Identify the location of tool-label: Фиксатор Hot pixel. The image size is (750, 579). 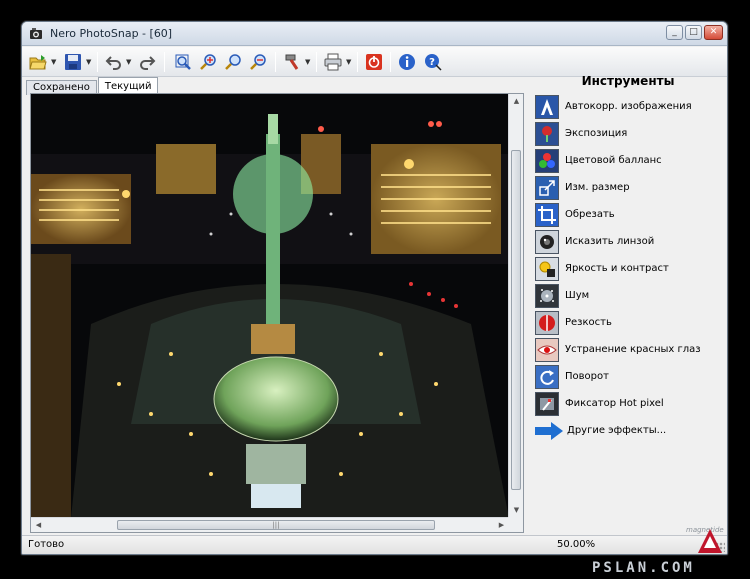
(614, 403).